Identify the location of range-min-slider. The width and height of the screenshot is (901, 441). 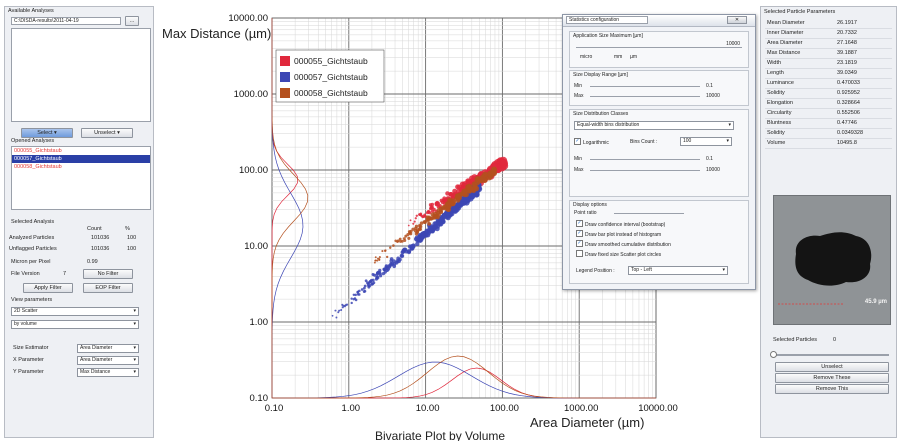
(645, 86).